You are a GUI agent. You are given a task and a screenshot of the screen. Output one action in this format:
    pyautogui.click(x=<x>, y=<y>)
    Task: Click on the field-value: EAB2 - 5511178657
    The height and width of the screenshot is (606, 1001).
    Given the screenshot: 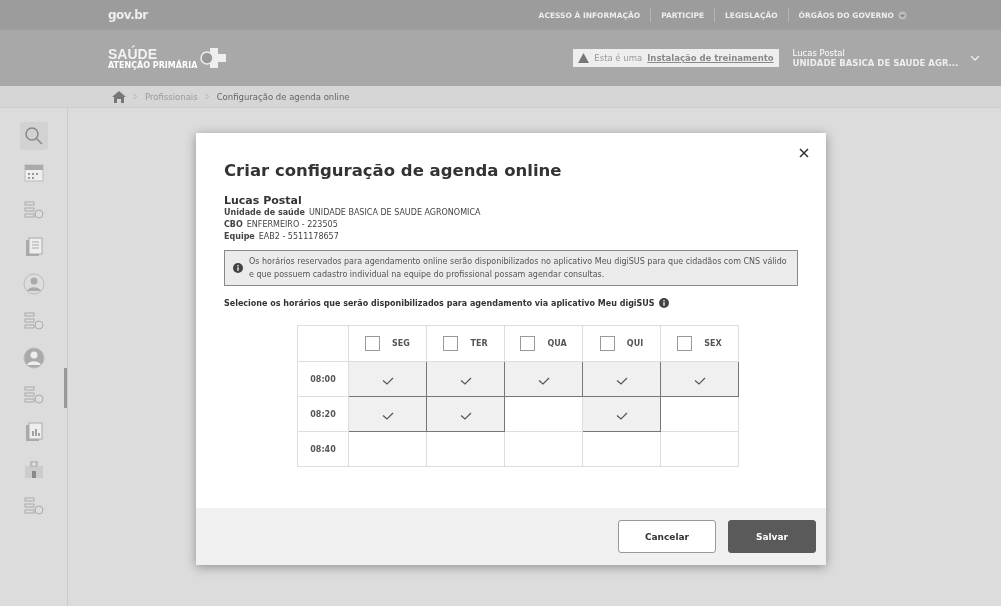 What is the action you would take?
    pyautogui.click(x=298, y=237)
    